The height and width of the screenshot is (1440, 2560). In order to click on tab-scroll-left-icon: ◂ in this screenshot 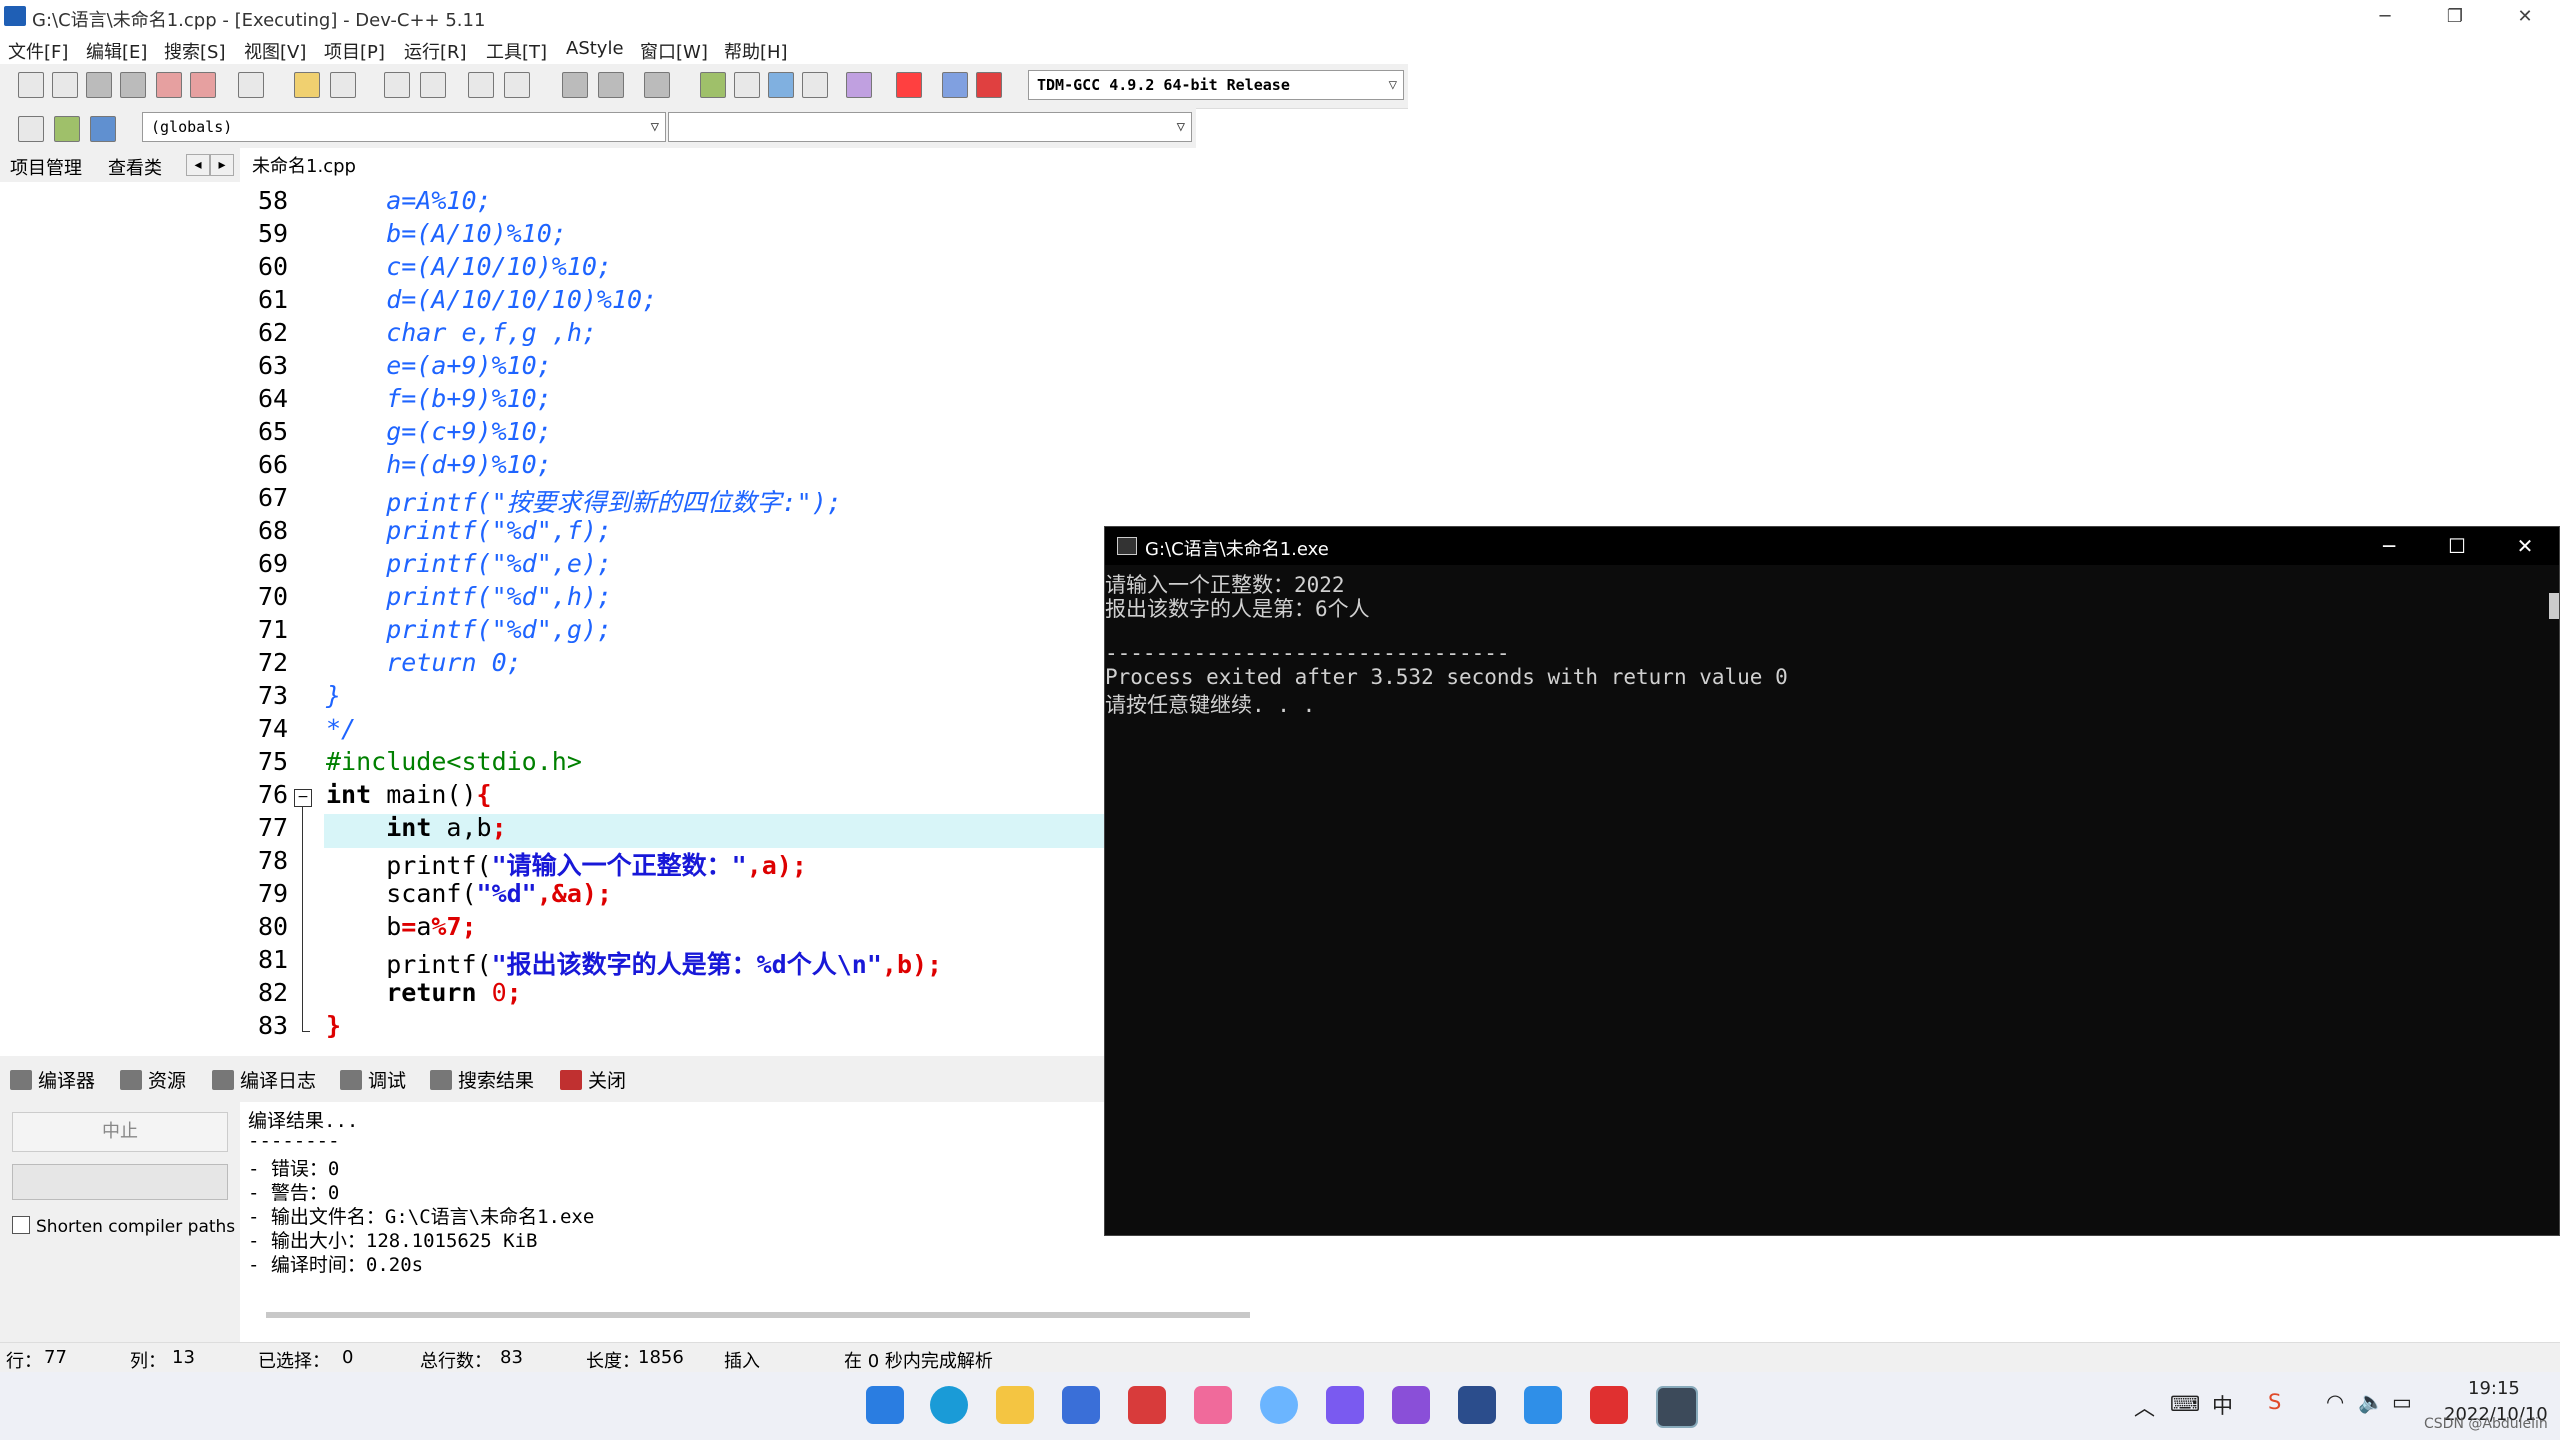, I will do `click(198, 165)`.